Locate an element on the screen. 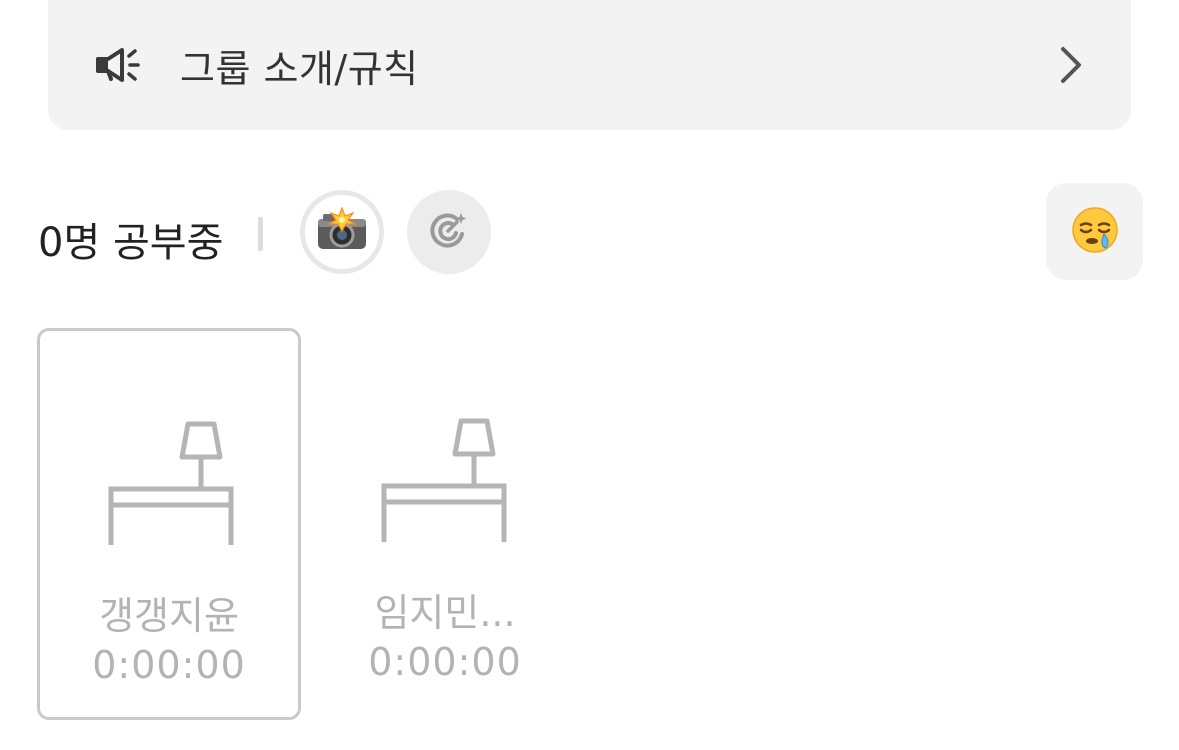 This screenshot has width=1179, height=750. member-seat-card: 임지민... 0:00:00 is located at coordinates (445, 524).